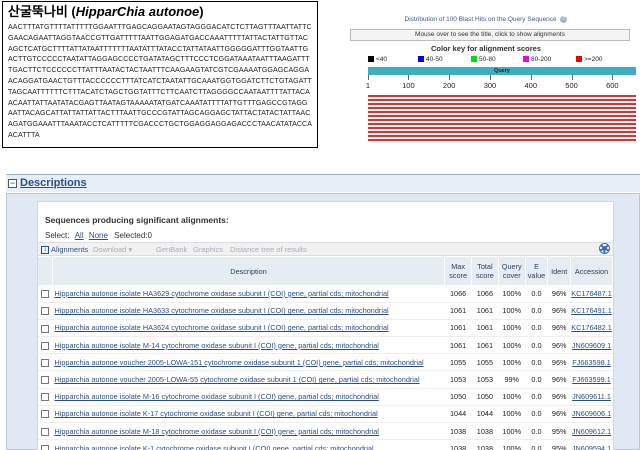 The height and width of the screenshot is (450, 643). I want to click on alignments-button: ↕ Alignments, so click(64, 249).